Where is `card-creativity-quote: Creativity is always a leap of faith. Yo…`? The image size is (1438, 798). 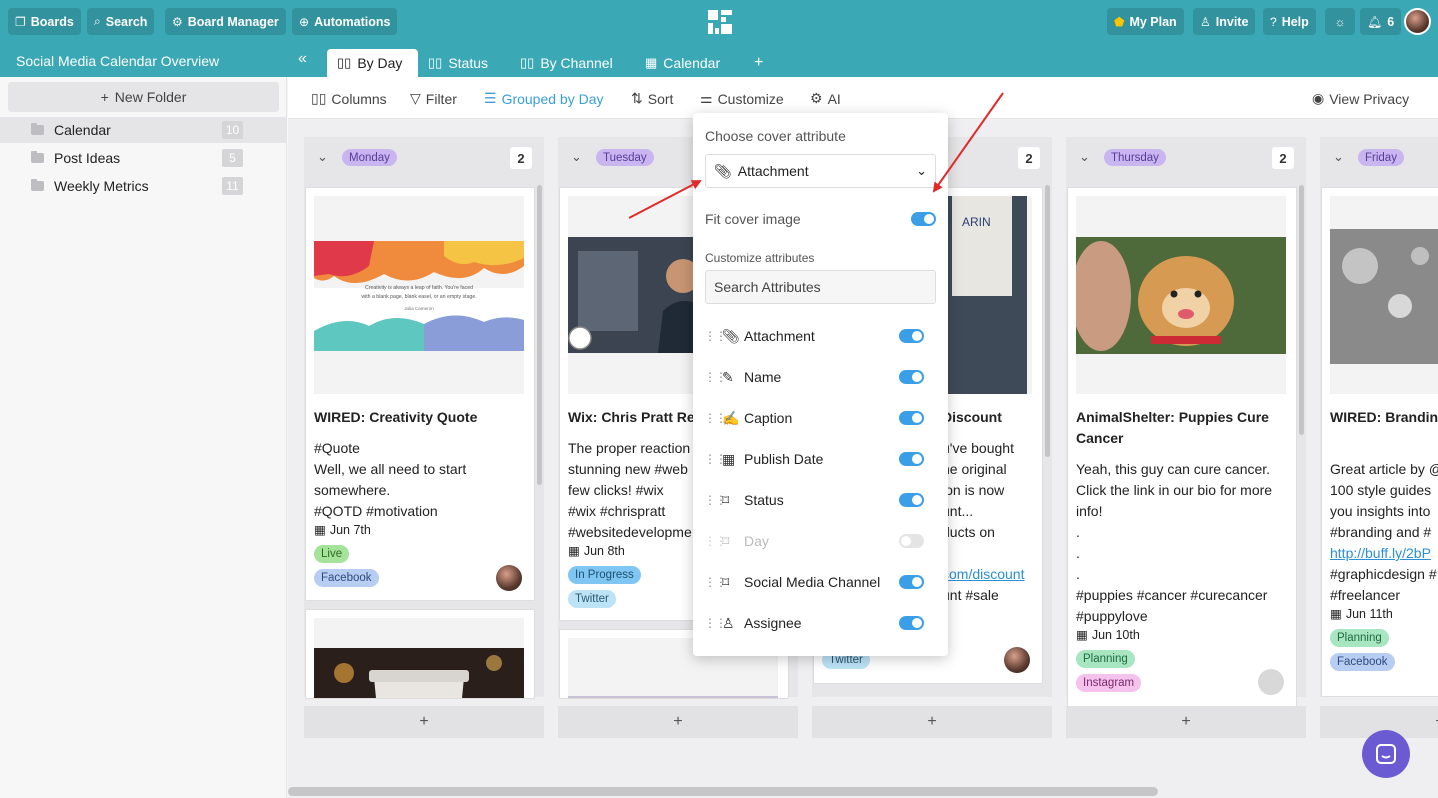
card-creativity-quote: Creativity is always a leap of faith. Yo… is located at coordinates (420, 394).